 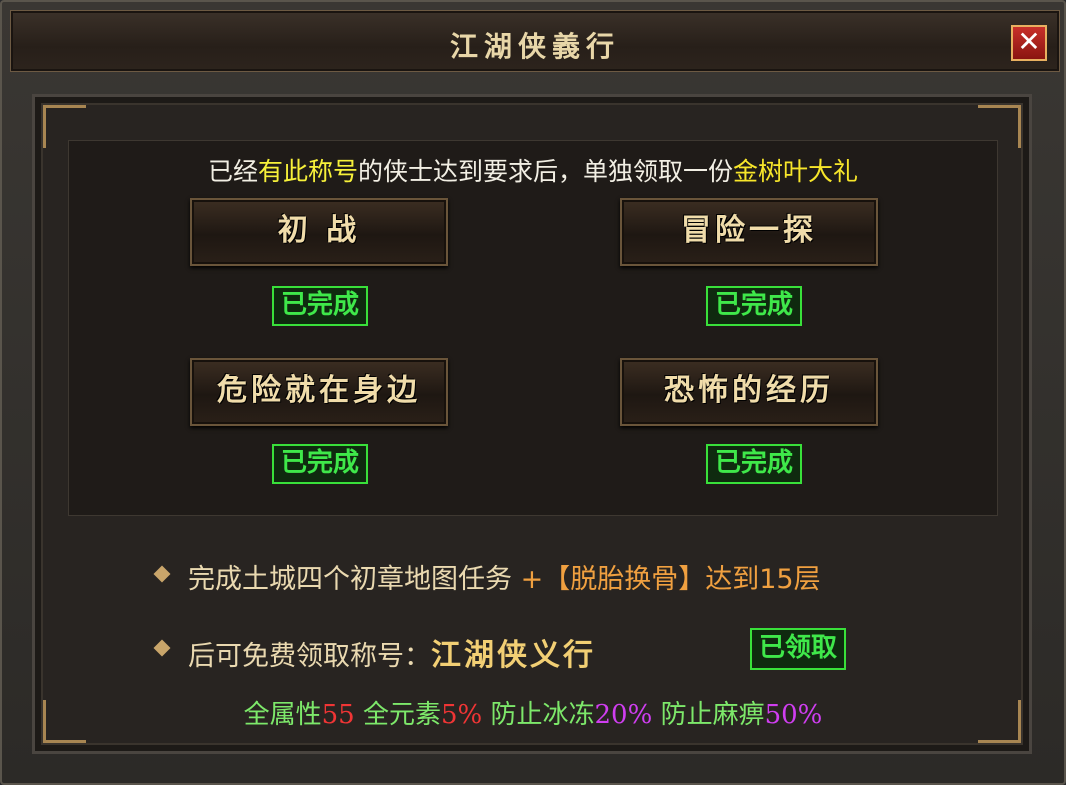 What do you see at coordinates (307, 171) in the screenshot?
I see `intro-highlight-title: 有此称号` at bounding box center [307, 171].